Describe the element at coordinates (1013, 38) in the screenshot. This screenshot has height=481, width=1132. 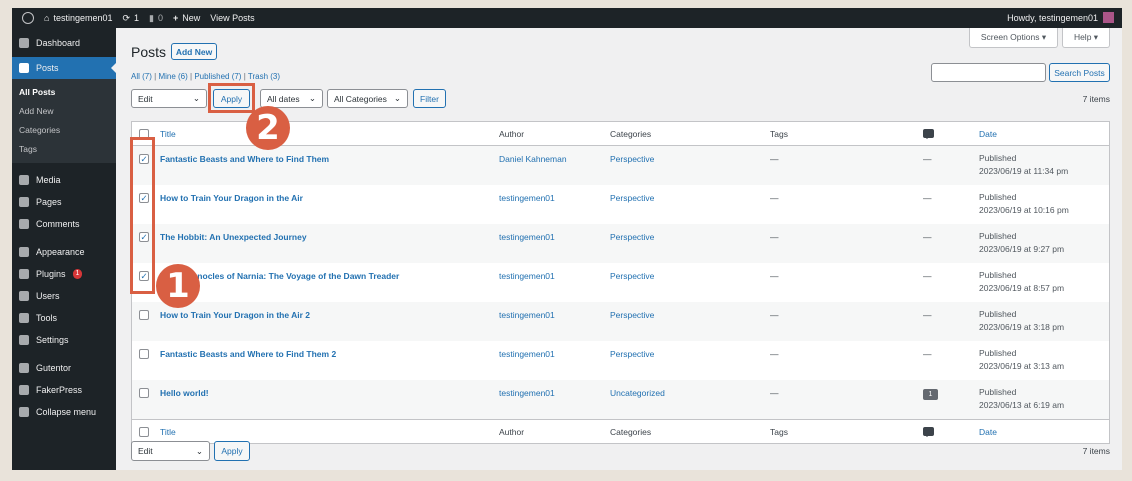
I see `screen-options-button: Screen Options ▾` at that location.